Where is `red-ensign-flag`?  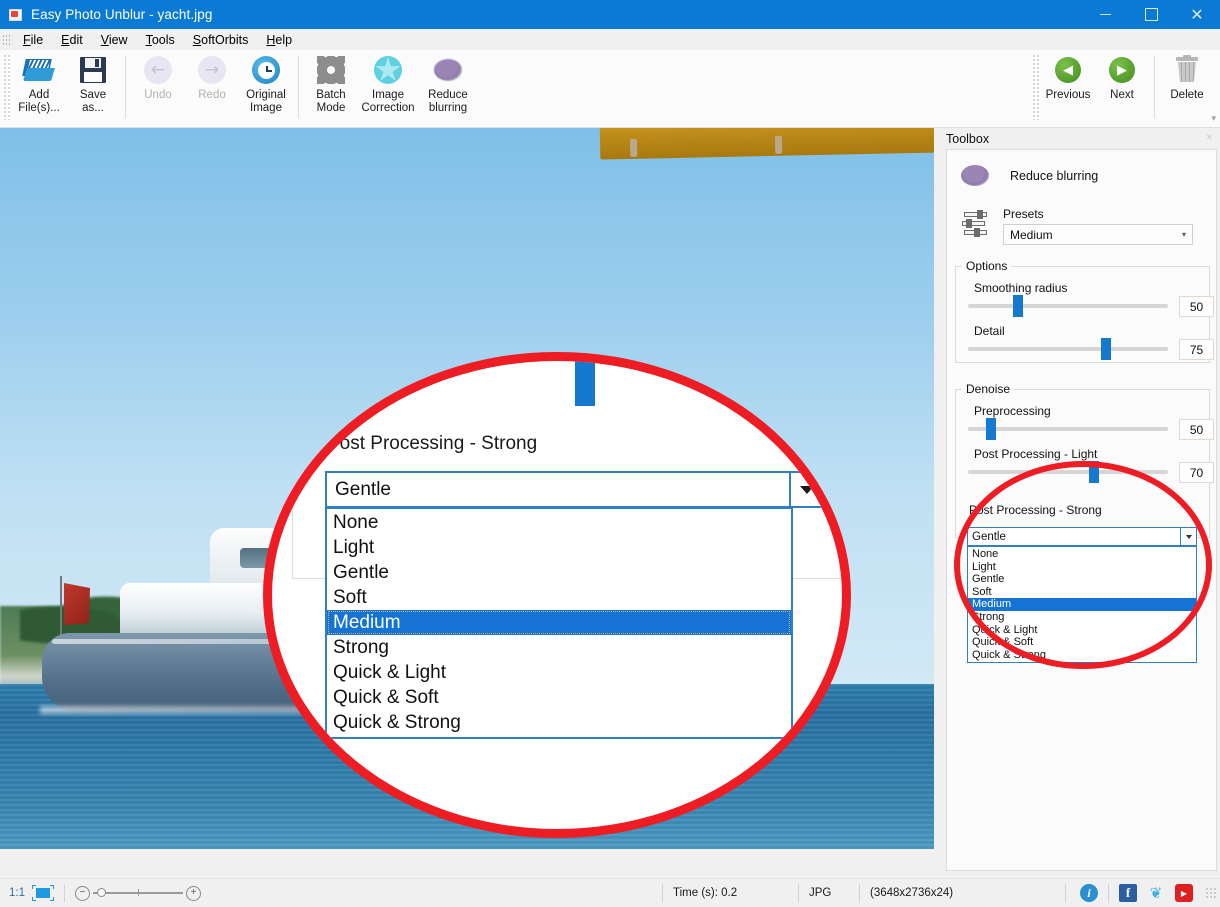 red-ensign-flag is located at coordinates (77, 604).